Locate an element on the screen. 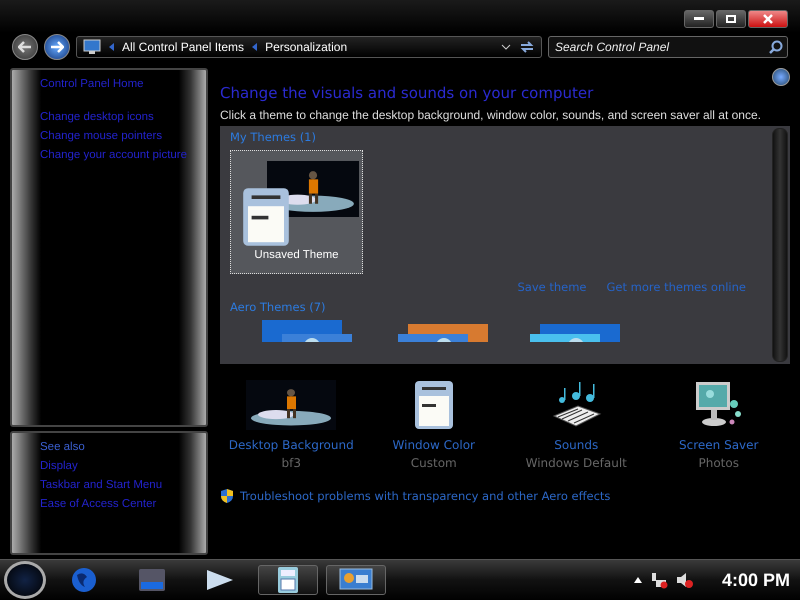 The width and height of the screenshot is (800, 600). sidebar-link: Display is located at coordinates (119, 466).